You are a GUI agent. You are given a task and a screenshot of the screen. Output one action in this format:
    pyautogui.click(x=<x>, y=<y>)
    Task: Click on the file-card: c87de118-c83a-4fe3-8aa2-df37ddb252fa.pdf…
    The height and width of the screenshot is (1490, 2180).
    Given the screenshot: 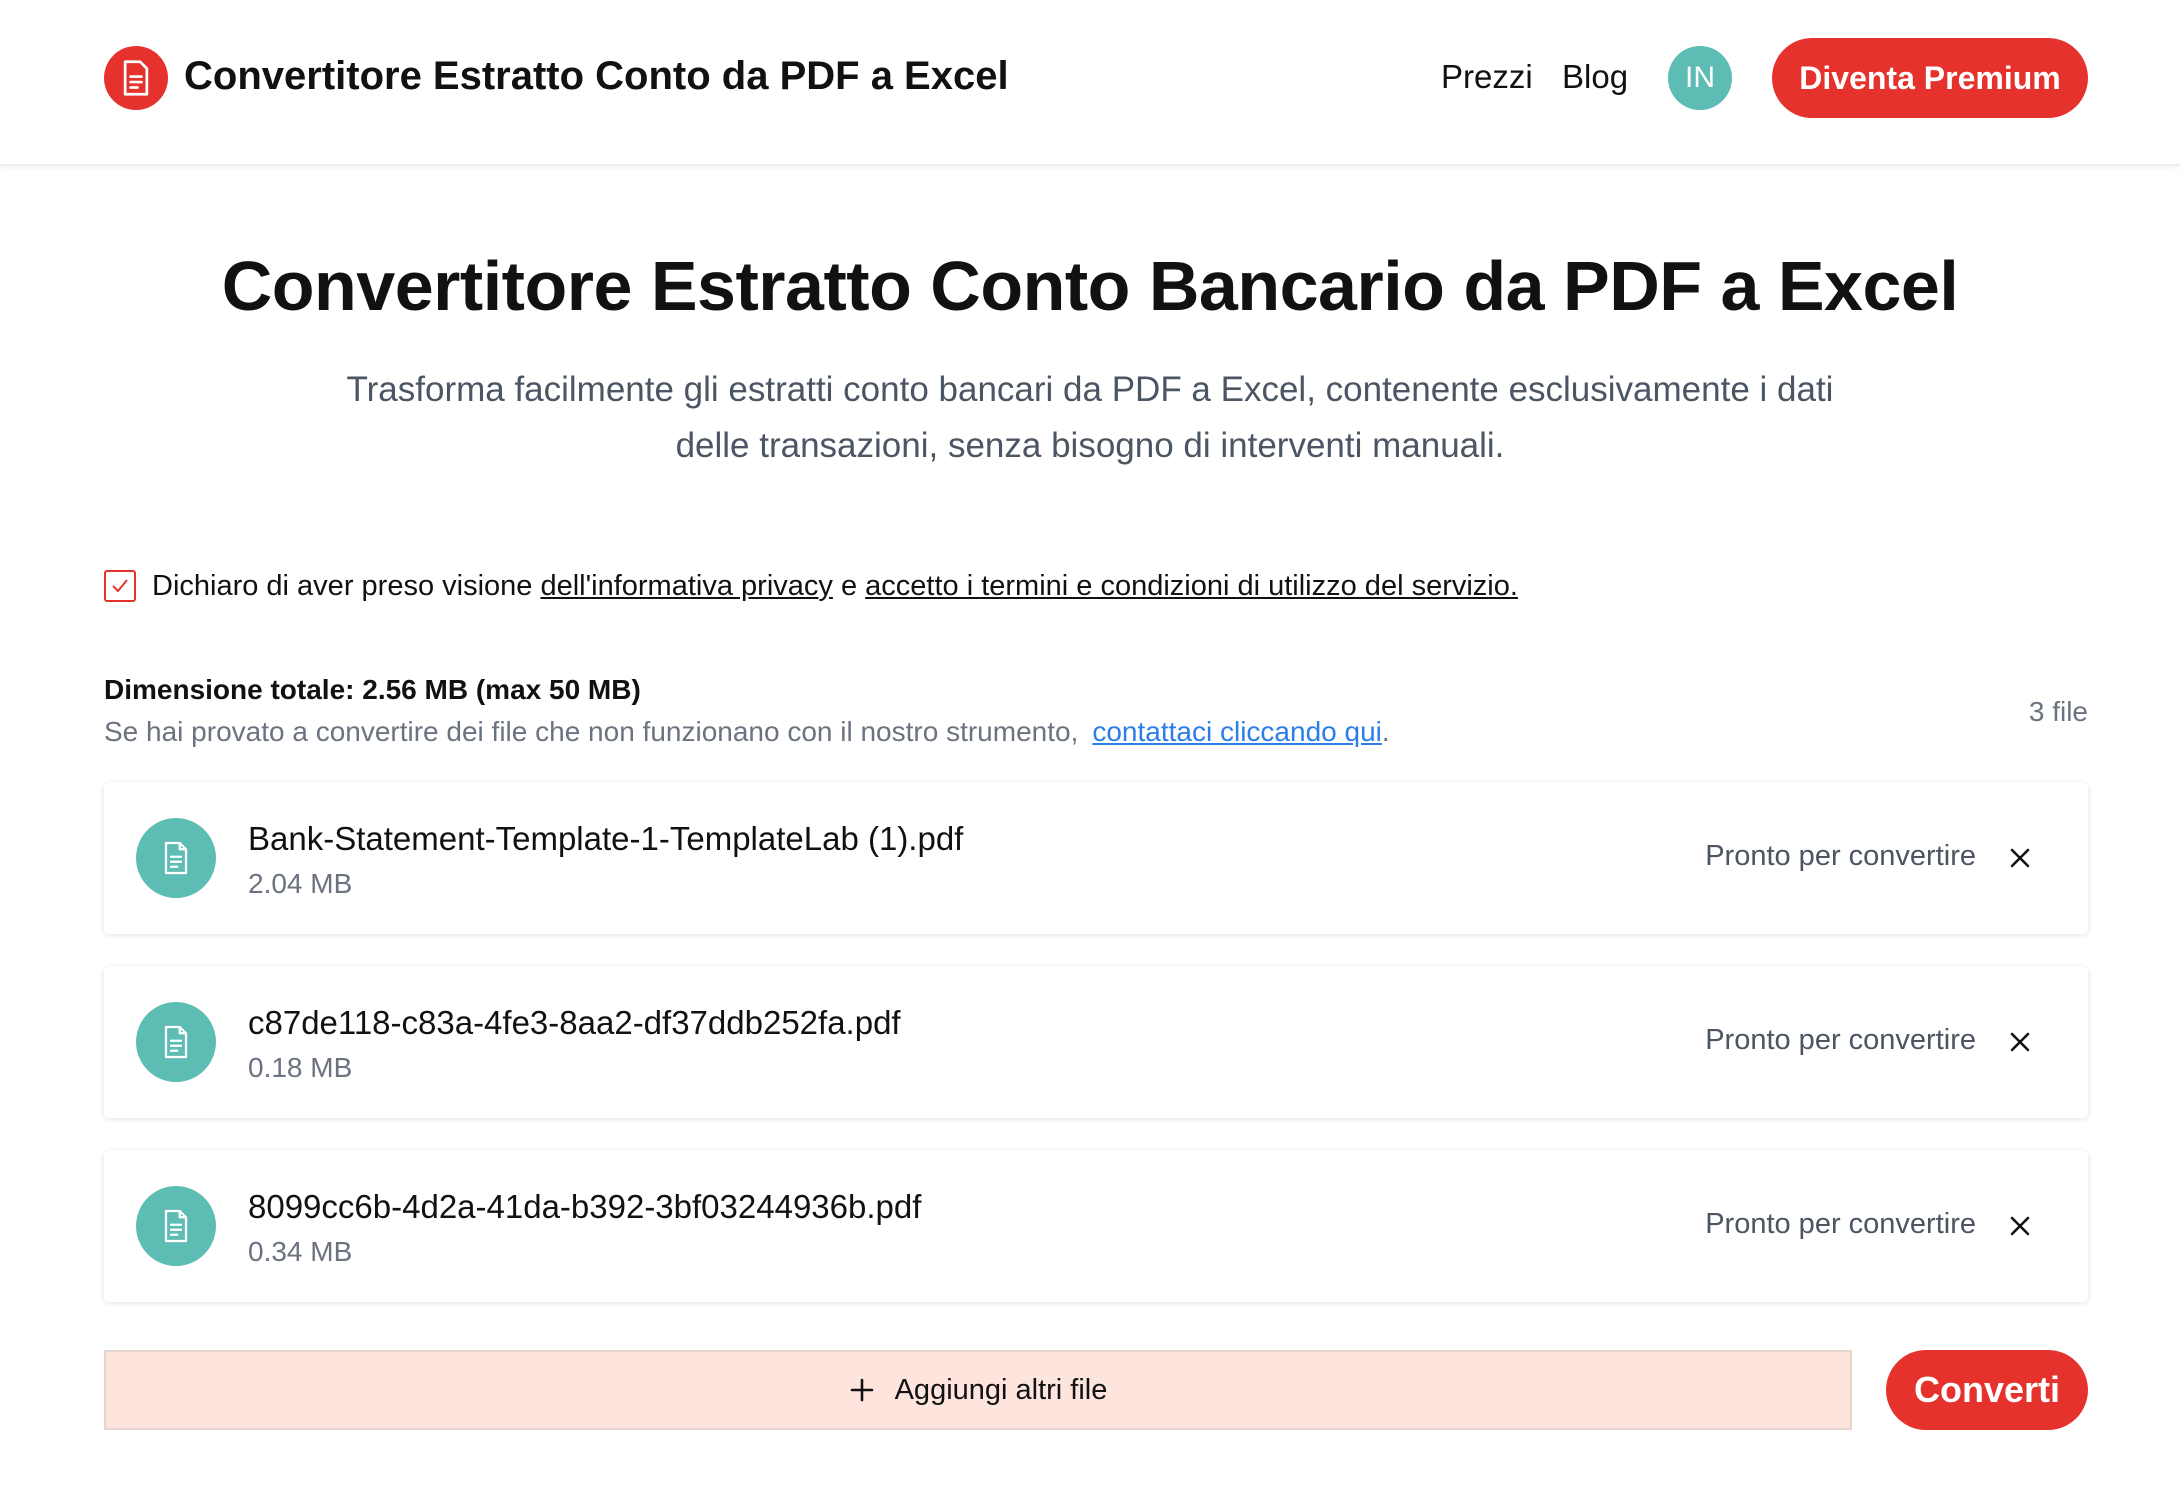 What is the action you would take?
    pyautogui.click(x=1096, y=1042)
    